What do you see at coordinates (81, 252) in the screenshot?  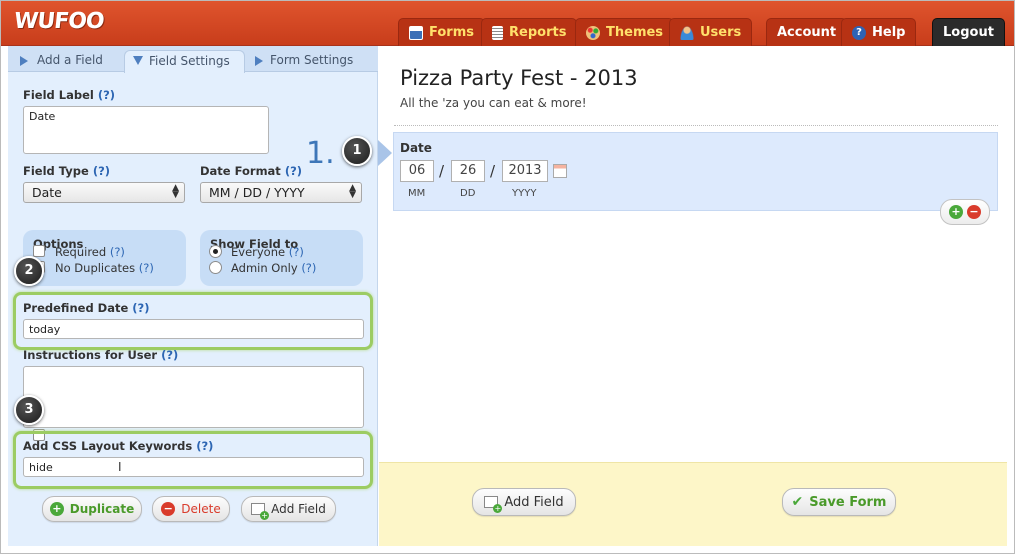 I see `required-label: Required` at bounding box center [81, 252].